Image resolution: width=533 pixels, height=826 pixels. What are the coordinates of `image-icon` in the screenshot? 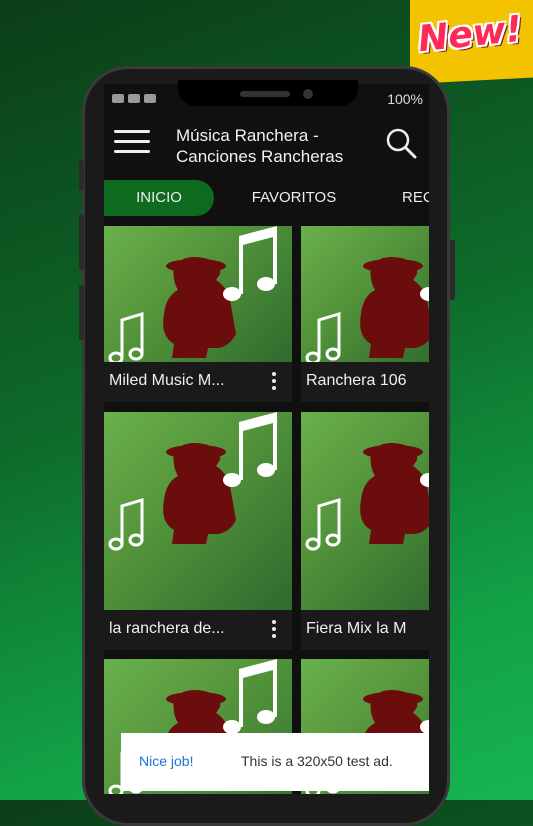 It's located at (118, 98).